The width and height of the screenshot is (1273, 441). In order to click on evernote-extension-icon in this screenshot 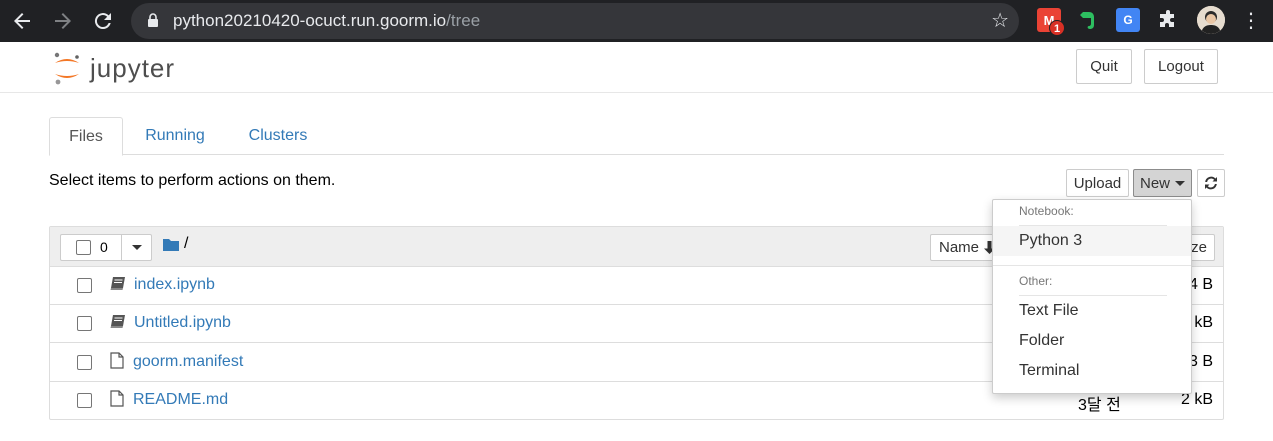, I will do `click(1088, 20)`.